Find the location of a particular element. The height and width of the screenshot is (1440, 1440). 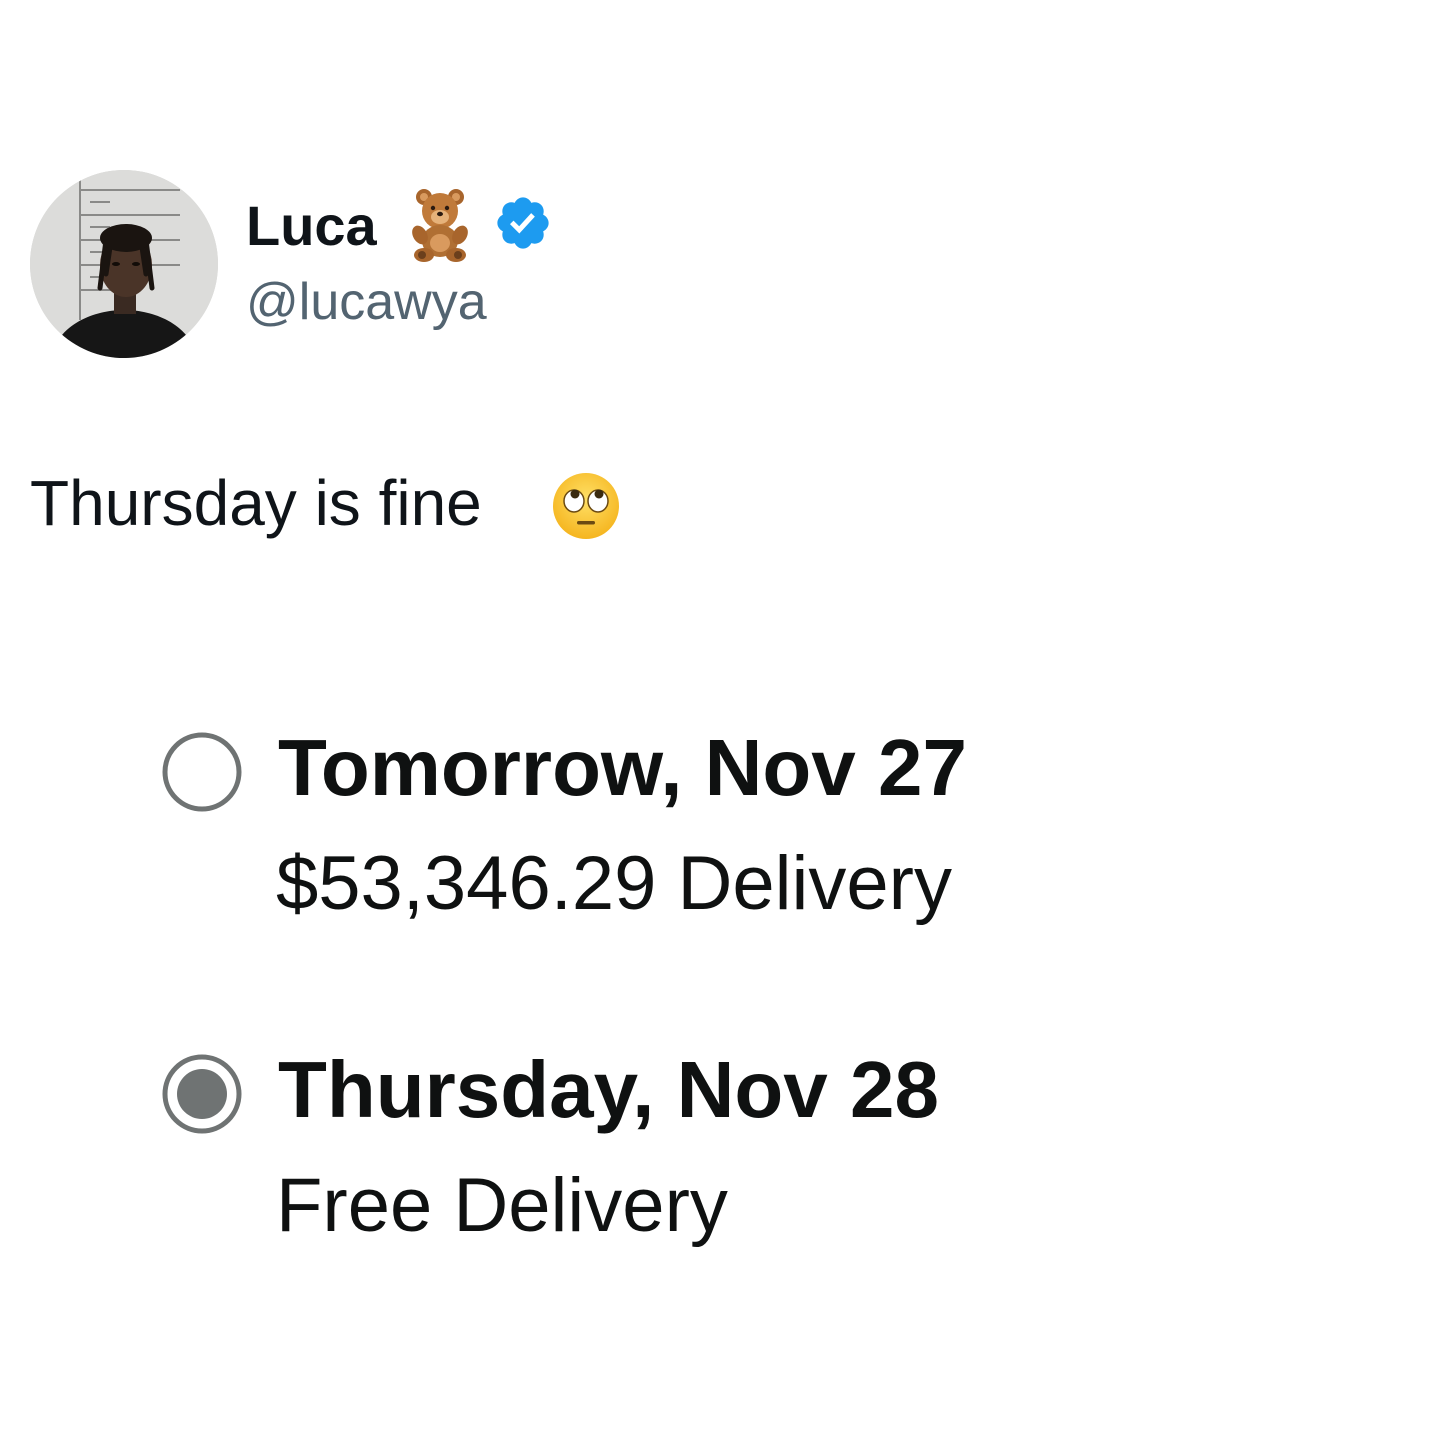

avatar is located at coordinates (124, 264).